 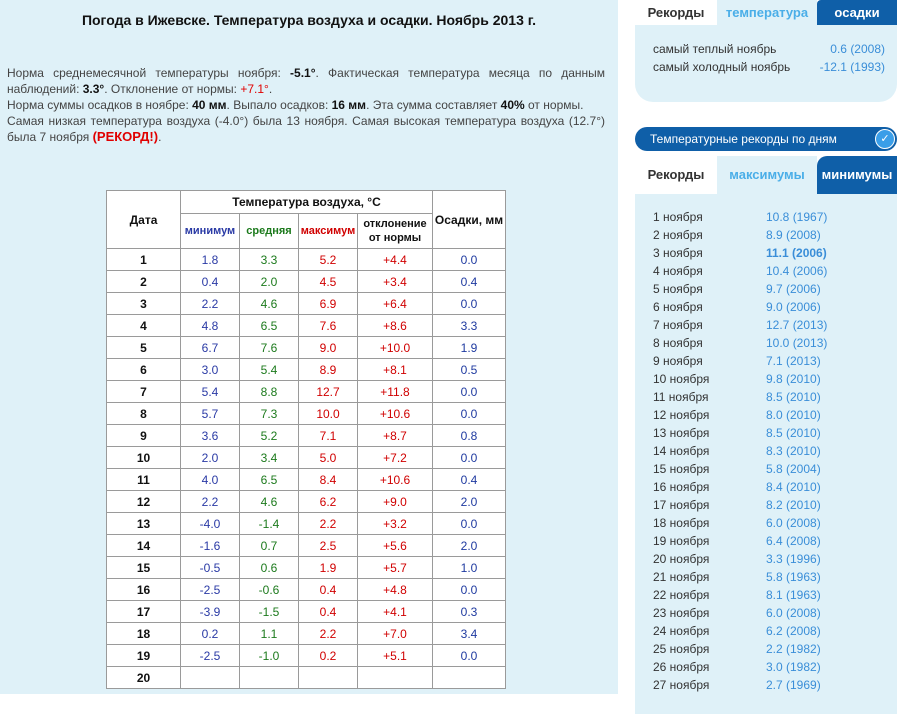 I want to click on day-label: 16 ноября, so click(x=681, y=487).